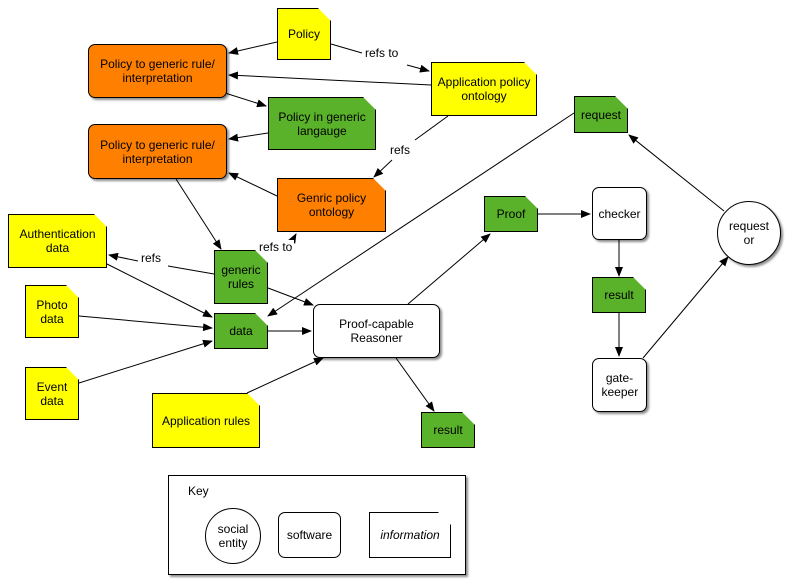 The width and height of the screenshot is (788, 581). I want to click on node-event-data: Event data, so click(52, 393).